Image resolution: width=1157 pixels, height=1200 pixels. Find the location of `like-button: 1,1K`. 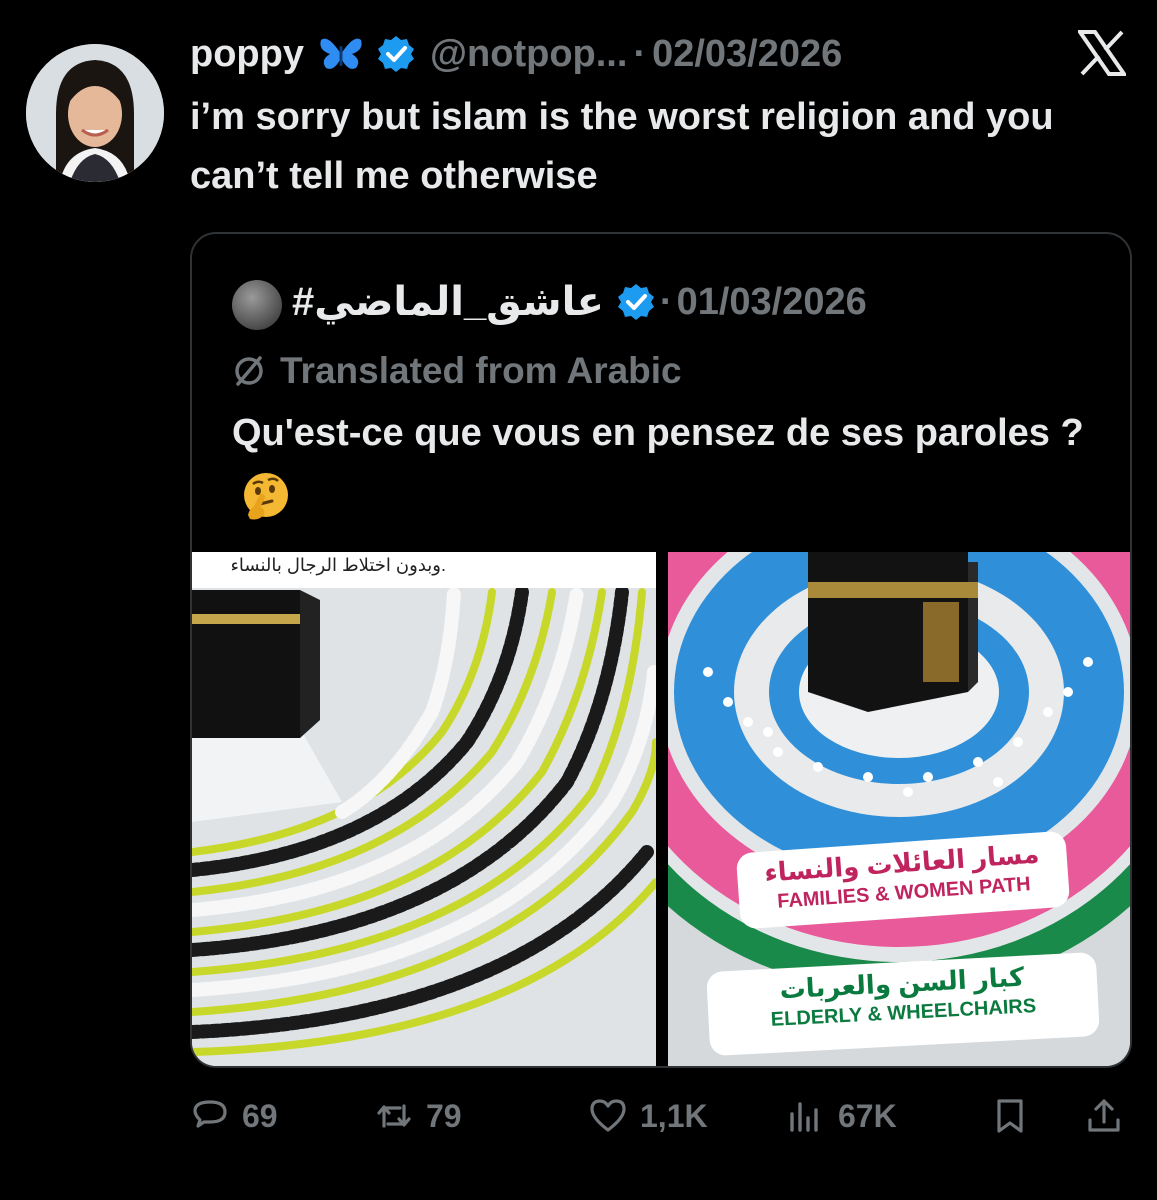

like-button: 1,1K is located at coordinates (648, 1116).